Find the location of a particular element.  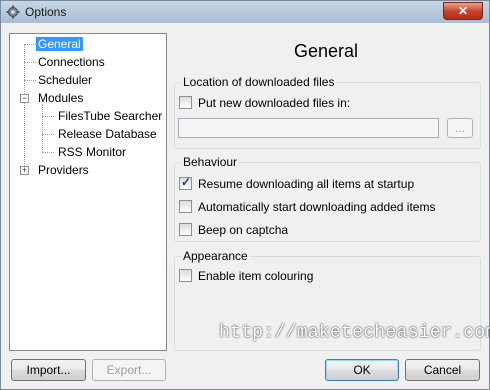

tree-item-label: RSS Monitor is located at coordinates (92, 152).